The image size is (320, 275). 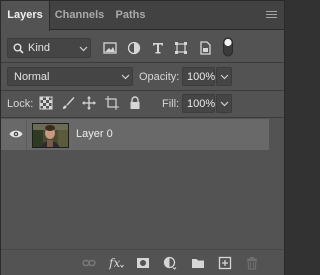 I want to click on photo-thumbnail-icon, so click(x=50, y=135).